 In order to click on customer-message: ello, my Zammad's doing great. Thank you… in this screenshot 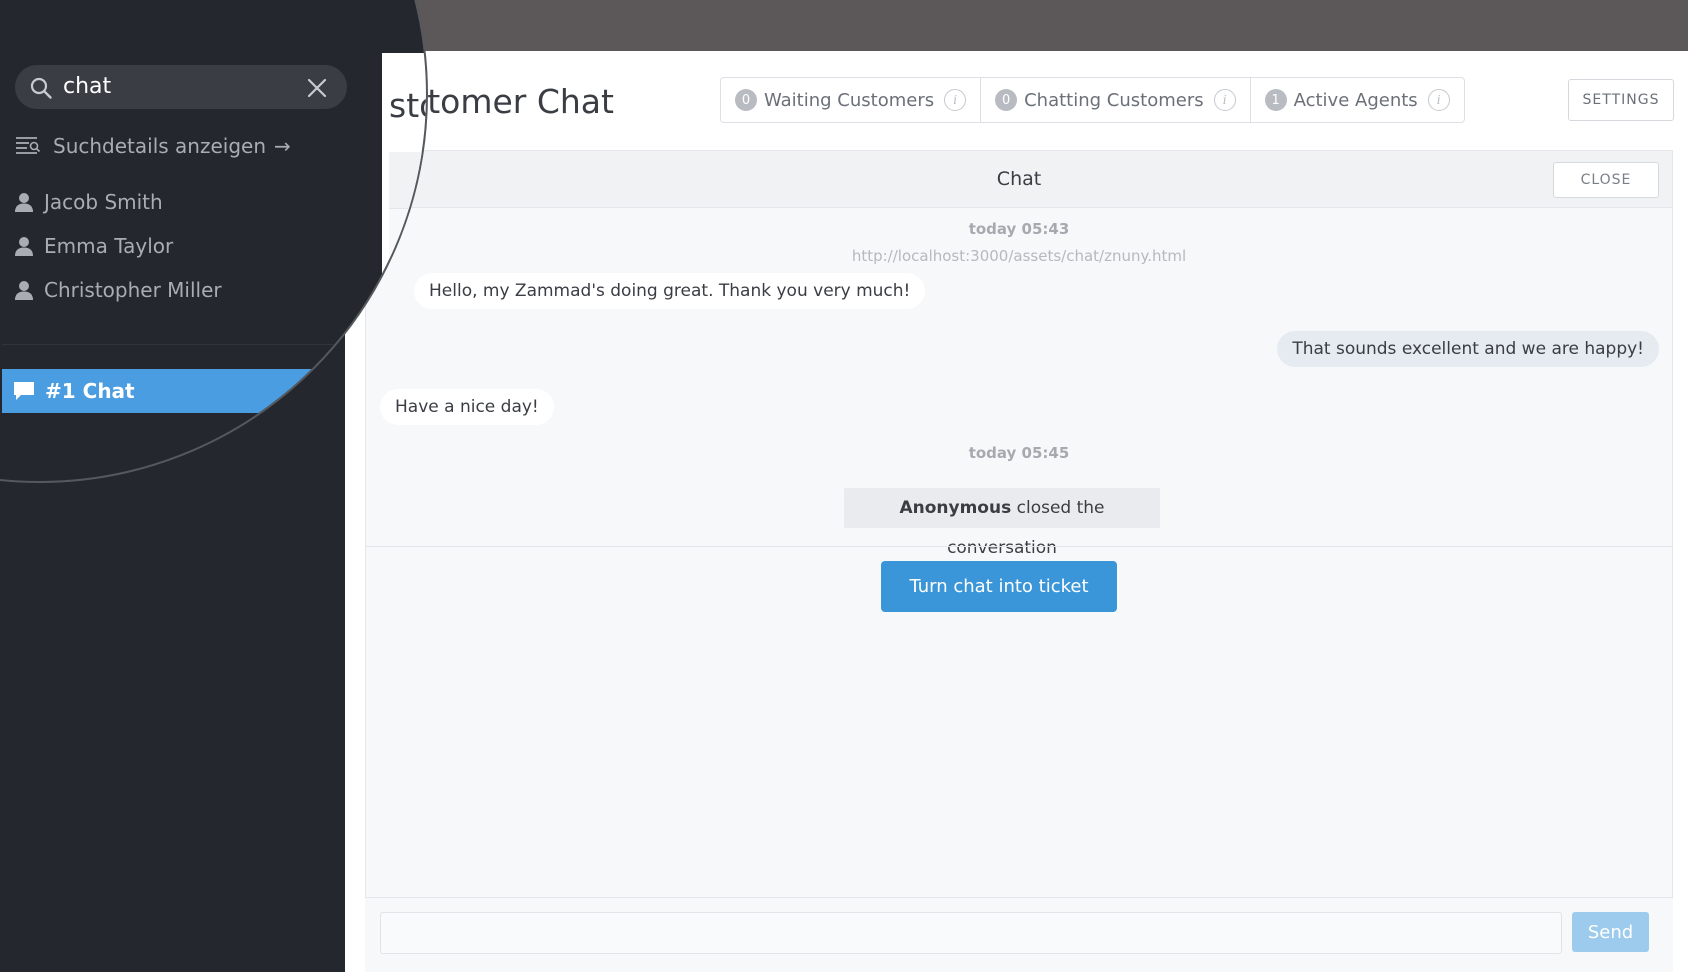, I will do `click(404, 290)`.